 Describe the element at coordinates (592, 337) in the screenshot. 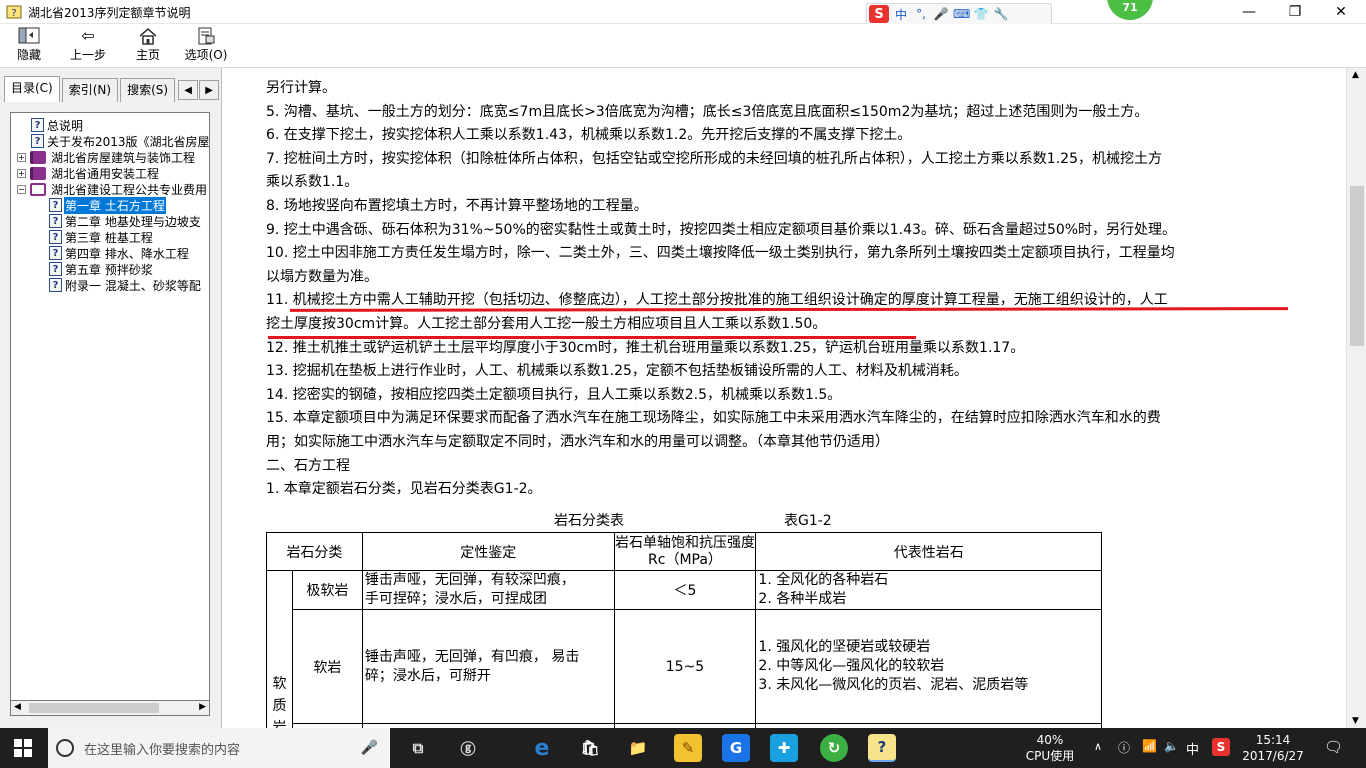

I see `red-underline-annotation` at that location.